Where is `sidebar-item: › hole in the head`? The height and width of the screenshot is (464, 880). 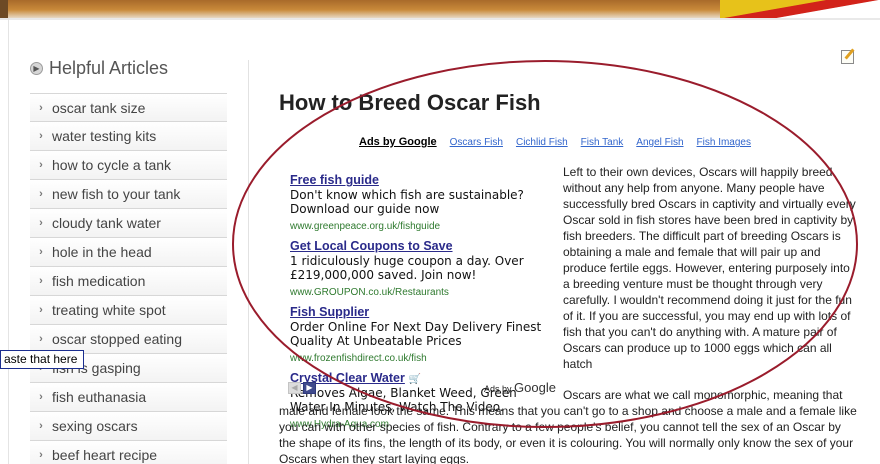
sidebar-item: › hole in the head is located at coordinates (128, 252).